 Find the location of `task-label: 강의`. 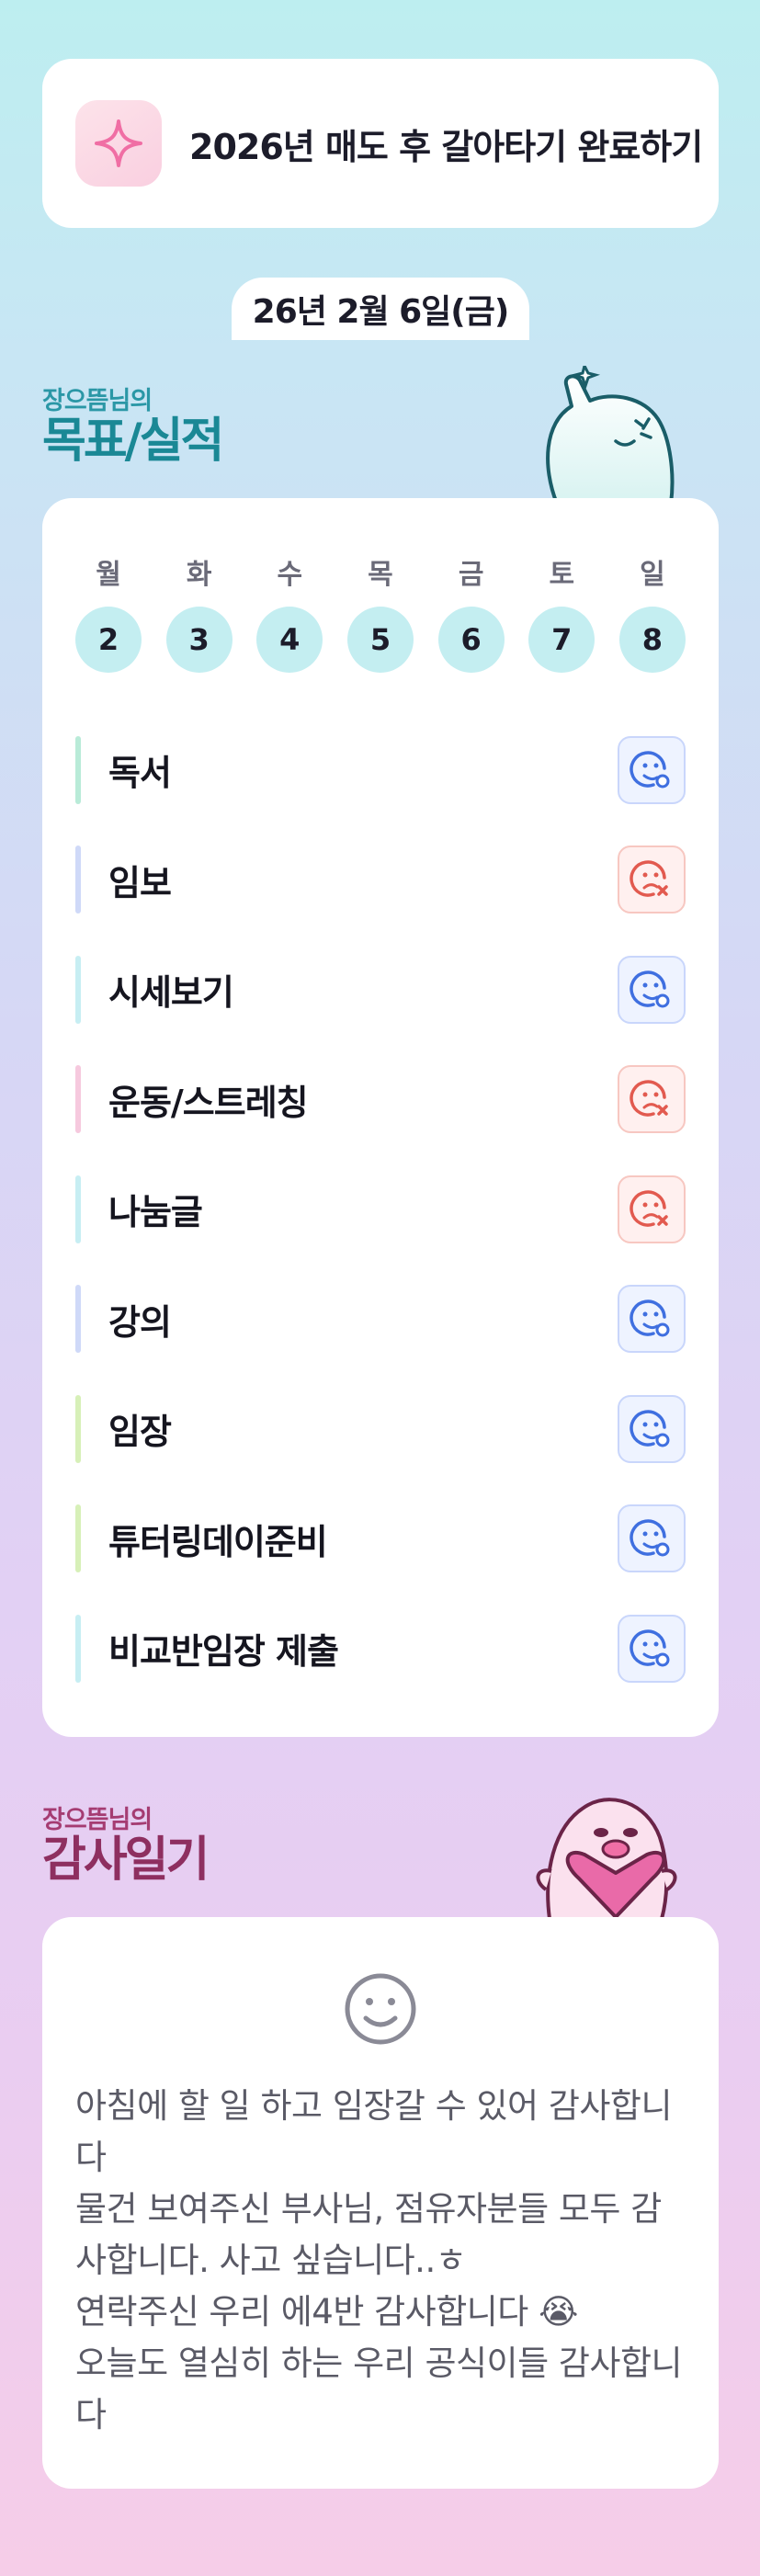

task-label: 강의 is located at coordinates (140, 1322).